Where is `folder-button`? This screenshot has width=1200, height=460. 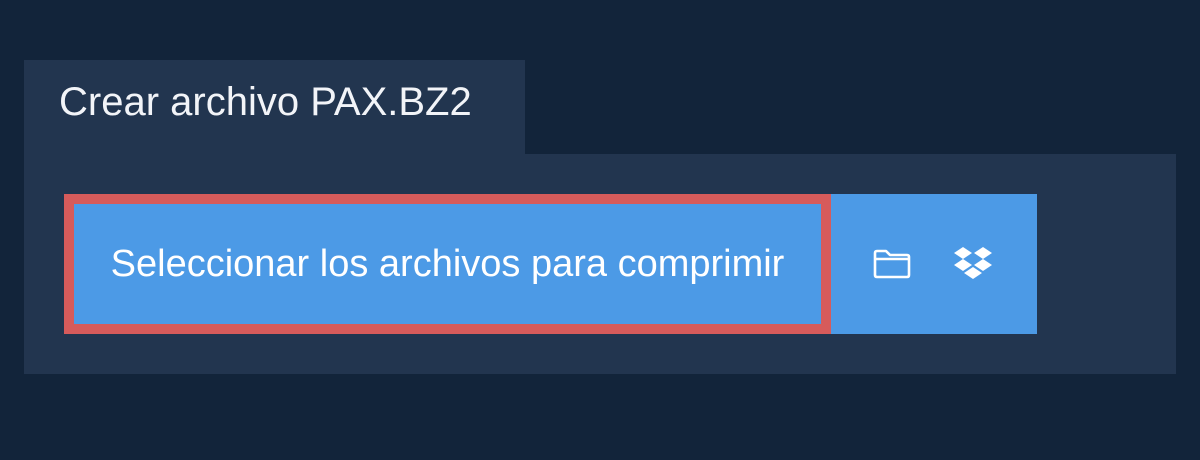 folder-button is located at coordinates (892, 264).